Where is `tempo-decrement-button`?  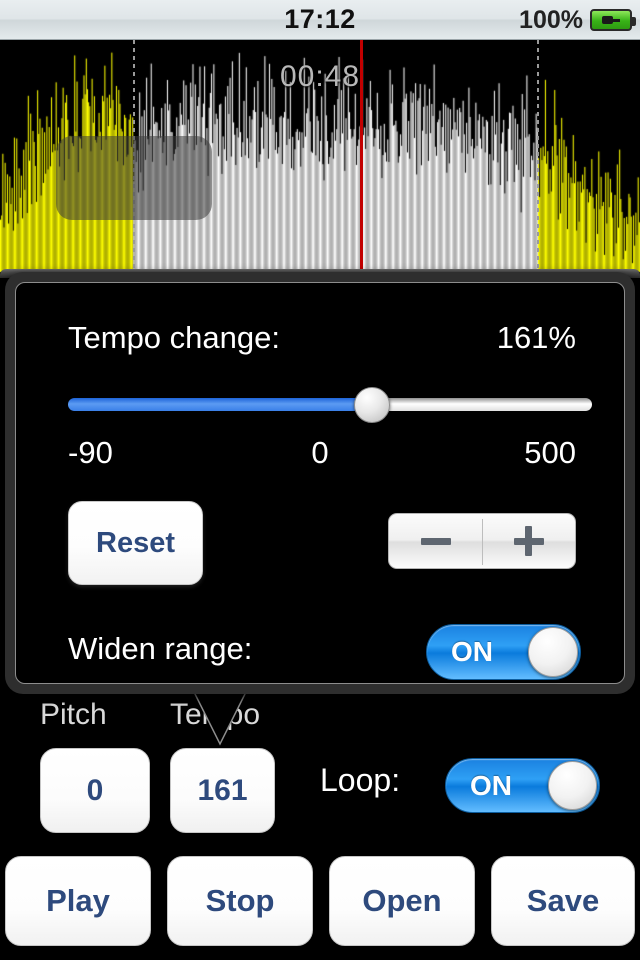
tempo-decrement-button is located at coordinates (435, 541).